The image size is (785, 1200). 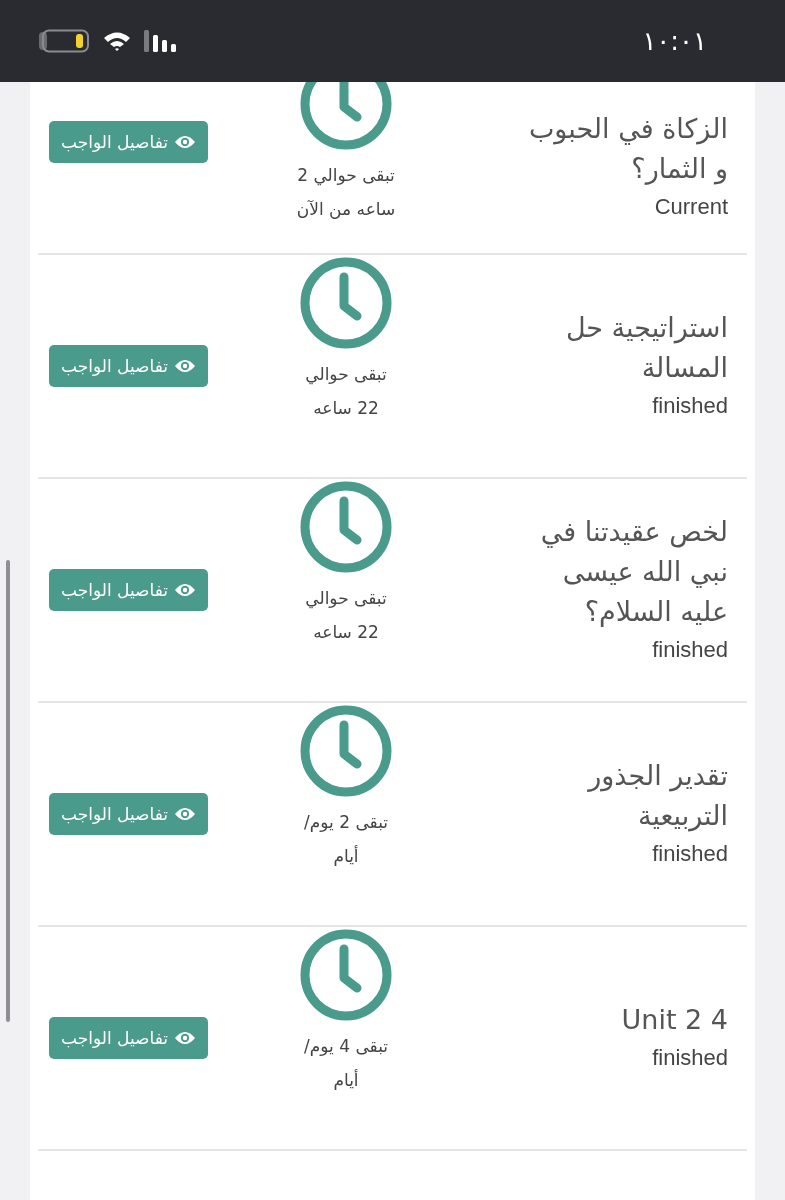 I want to click on time-remaining: تبقى 4 يوم/, so click(x=346, y=1046).